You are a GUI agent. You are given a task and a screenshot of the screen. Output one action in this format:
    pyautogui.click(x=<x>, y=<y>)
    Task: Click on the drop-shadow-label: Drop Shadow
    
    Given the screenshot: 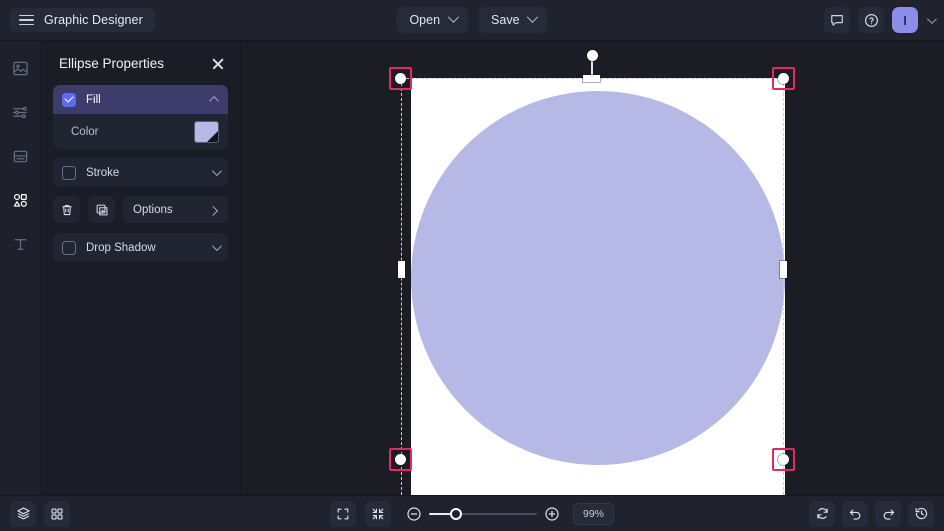 What is the action you would take?
    pyautogui.click(x=121, y=247)
    